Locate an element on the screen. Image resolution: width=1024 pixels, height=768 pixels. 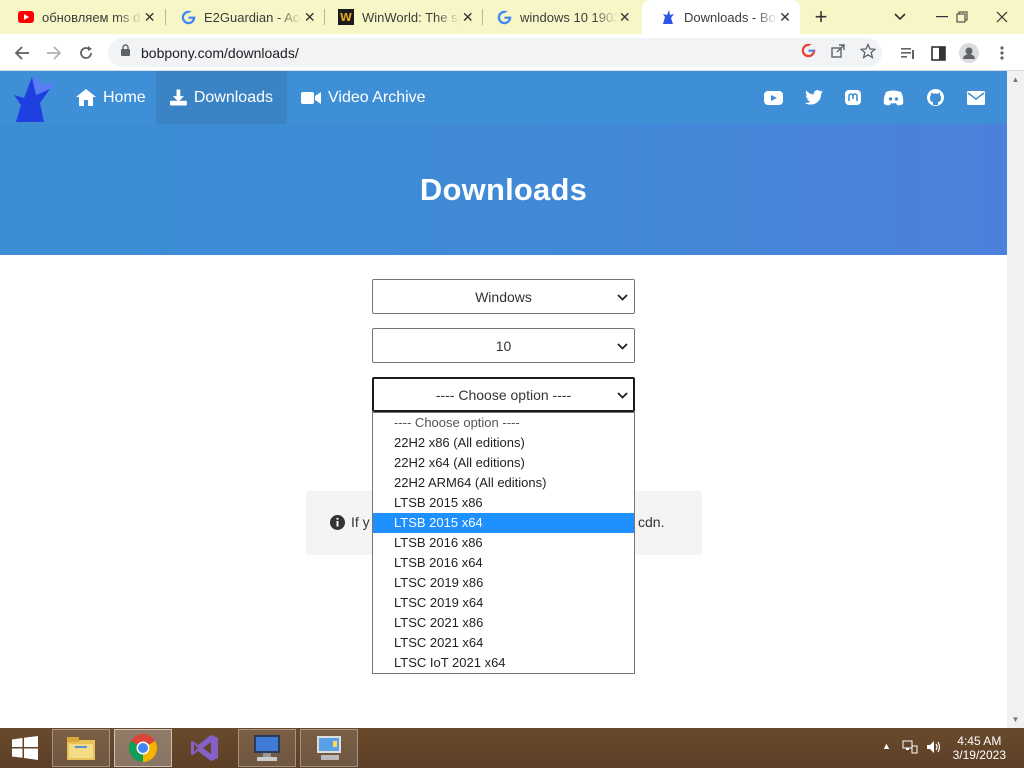
tab-title: обновляем ms d is located at coordinates (91, 17).